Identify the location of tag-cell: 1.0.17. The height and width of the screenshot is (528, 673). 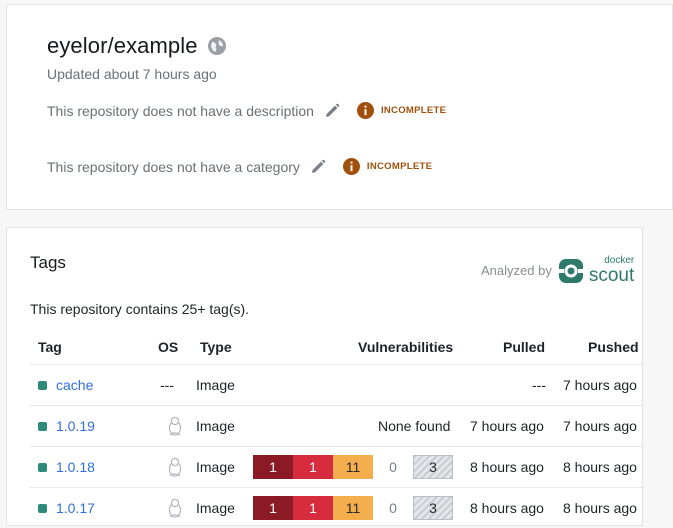
(66, 508).